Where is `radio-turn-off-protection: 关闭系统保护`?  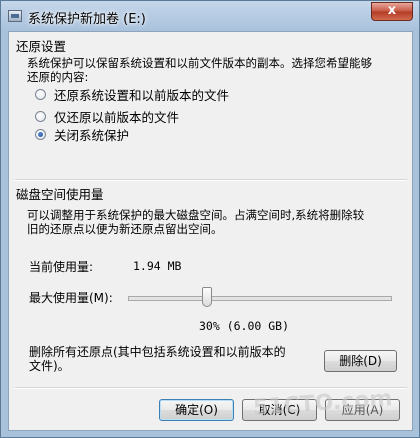
radio-turn-off-protection: 关闭系统保护 is located at coordinates (82, 134).